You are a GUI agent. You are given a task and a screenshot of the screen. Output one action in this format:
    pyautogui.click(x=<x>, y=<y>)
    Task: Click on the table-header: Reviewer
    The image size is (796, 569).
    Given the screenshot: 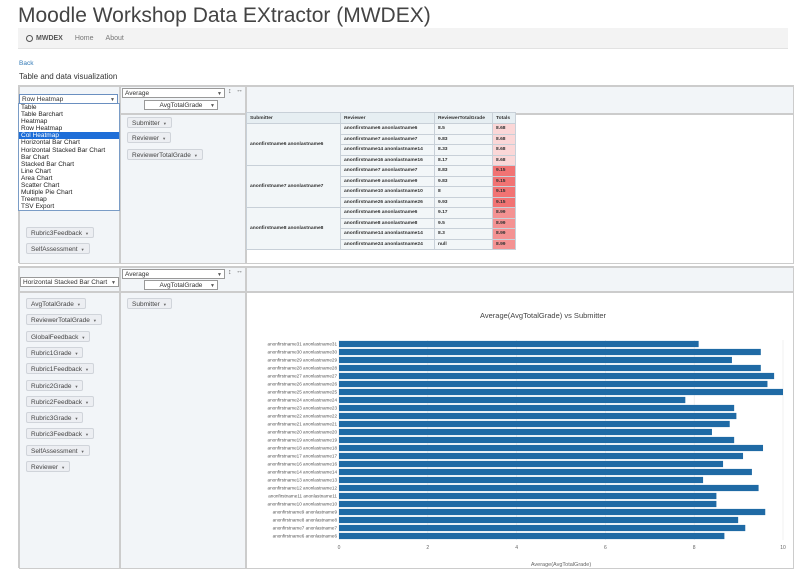 What is the action you would take?
    pyautogui.click(x=387, y=118)
    